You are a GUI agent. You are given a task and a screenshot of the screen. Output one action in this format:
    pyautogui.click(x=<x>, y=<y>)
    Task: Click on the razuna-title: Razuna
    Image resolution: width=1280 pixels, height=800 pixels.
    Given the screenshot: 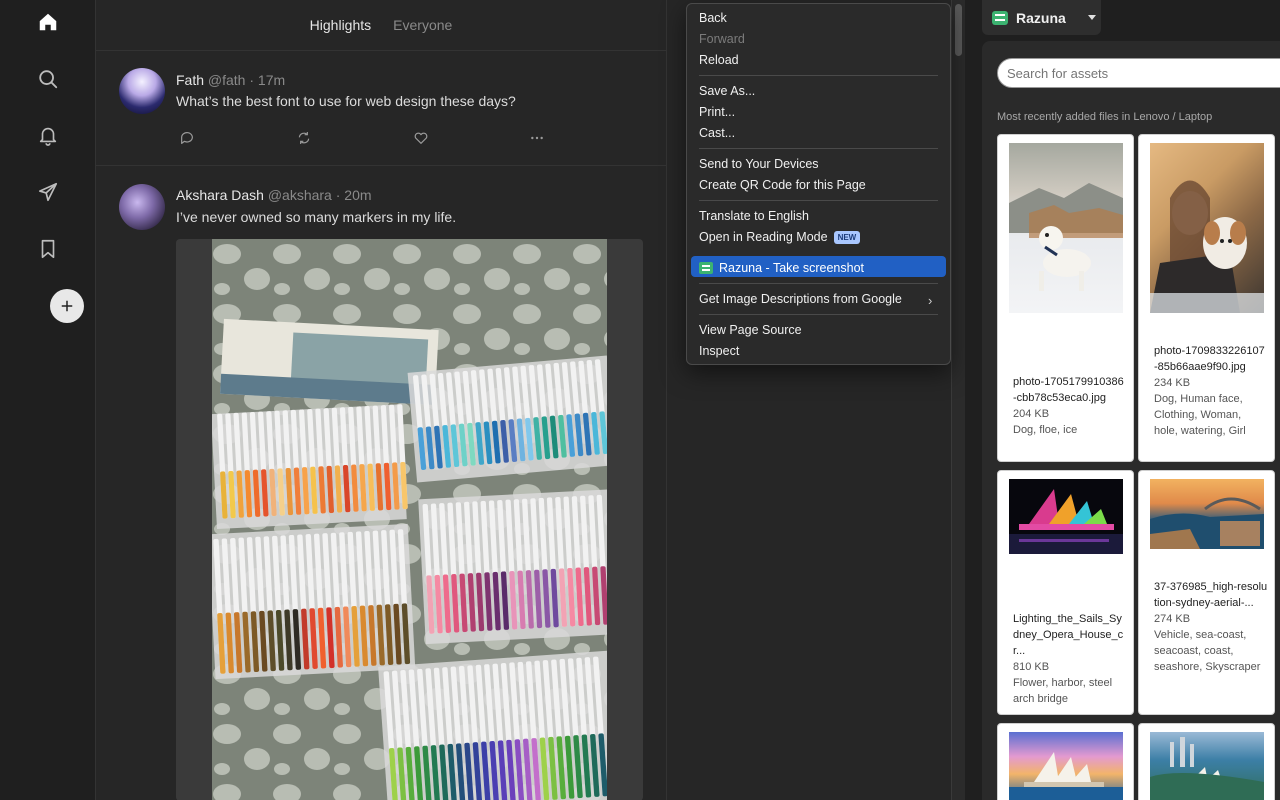 What is the action you would take?
    pyautogui.click(x=1041, y=17)
    